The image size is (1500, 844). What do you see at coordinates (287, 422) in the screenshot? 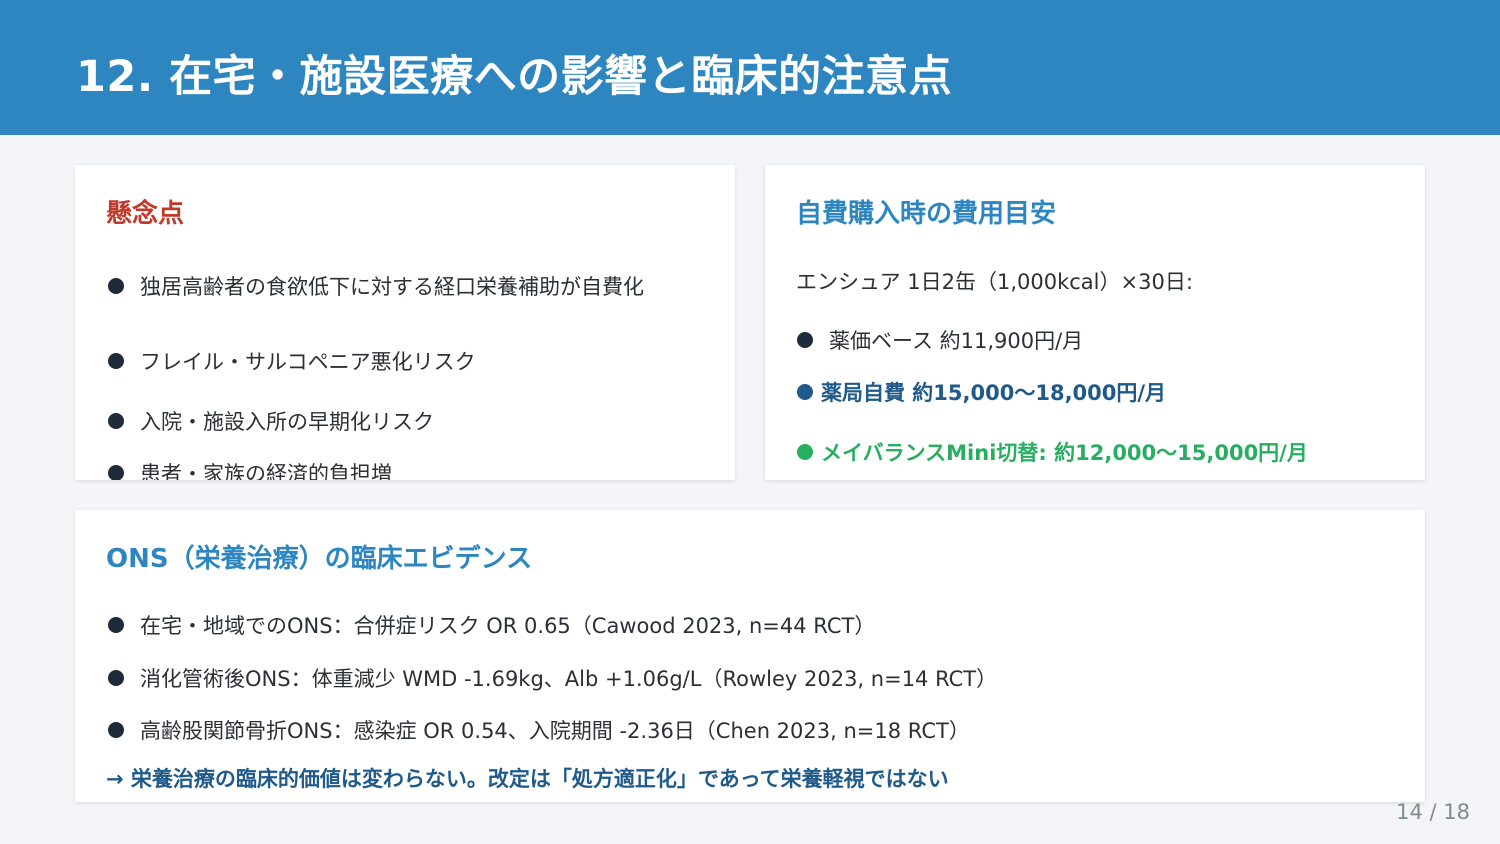
I see `concern-item-text: 入院・施設入所の早期化リスク` at bounding box center [287, 422].